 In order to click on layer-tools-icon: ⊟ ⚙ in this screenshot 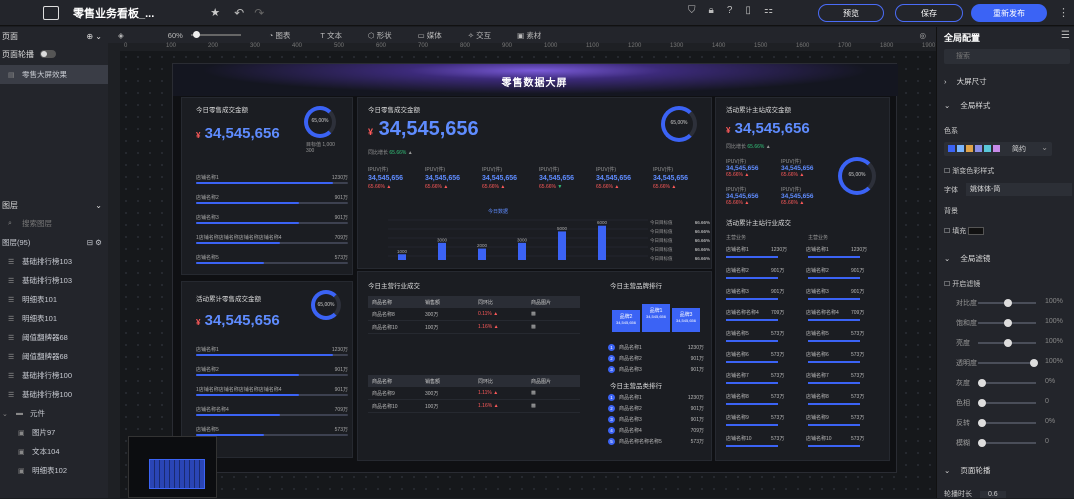, I will do `click(94, 242)`.